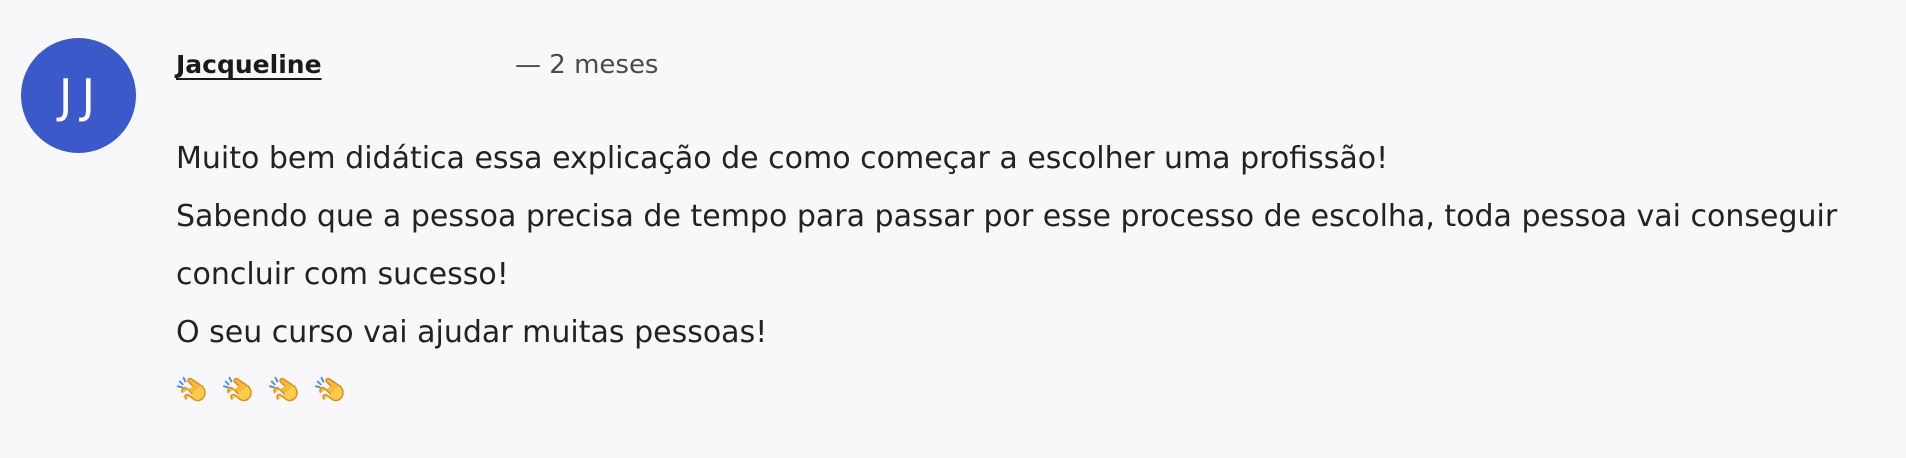 This screenshot has height=458, width=1906. I want to click on avatar: JJ, so click(78, 95).